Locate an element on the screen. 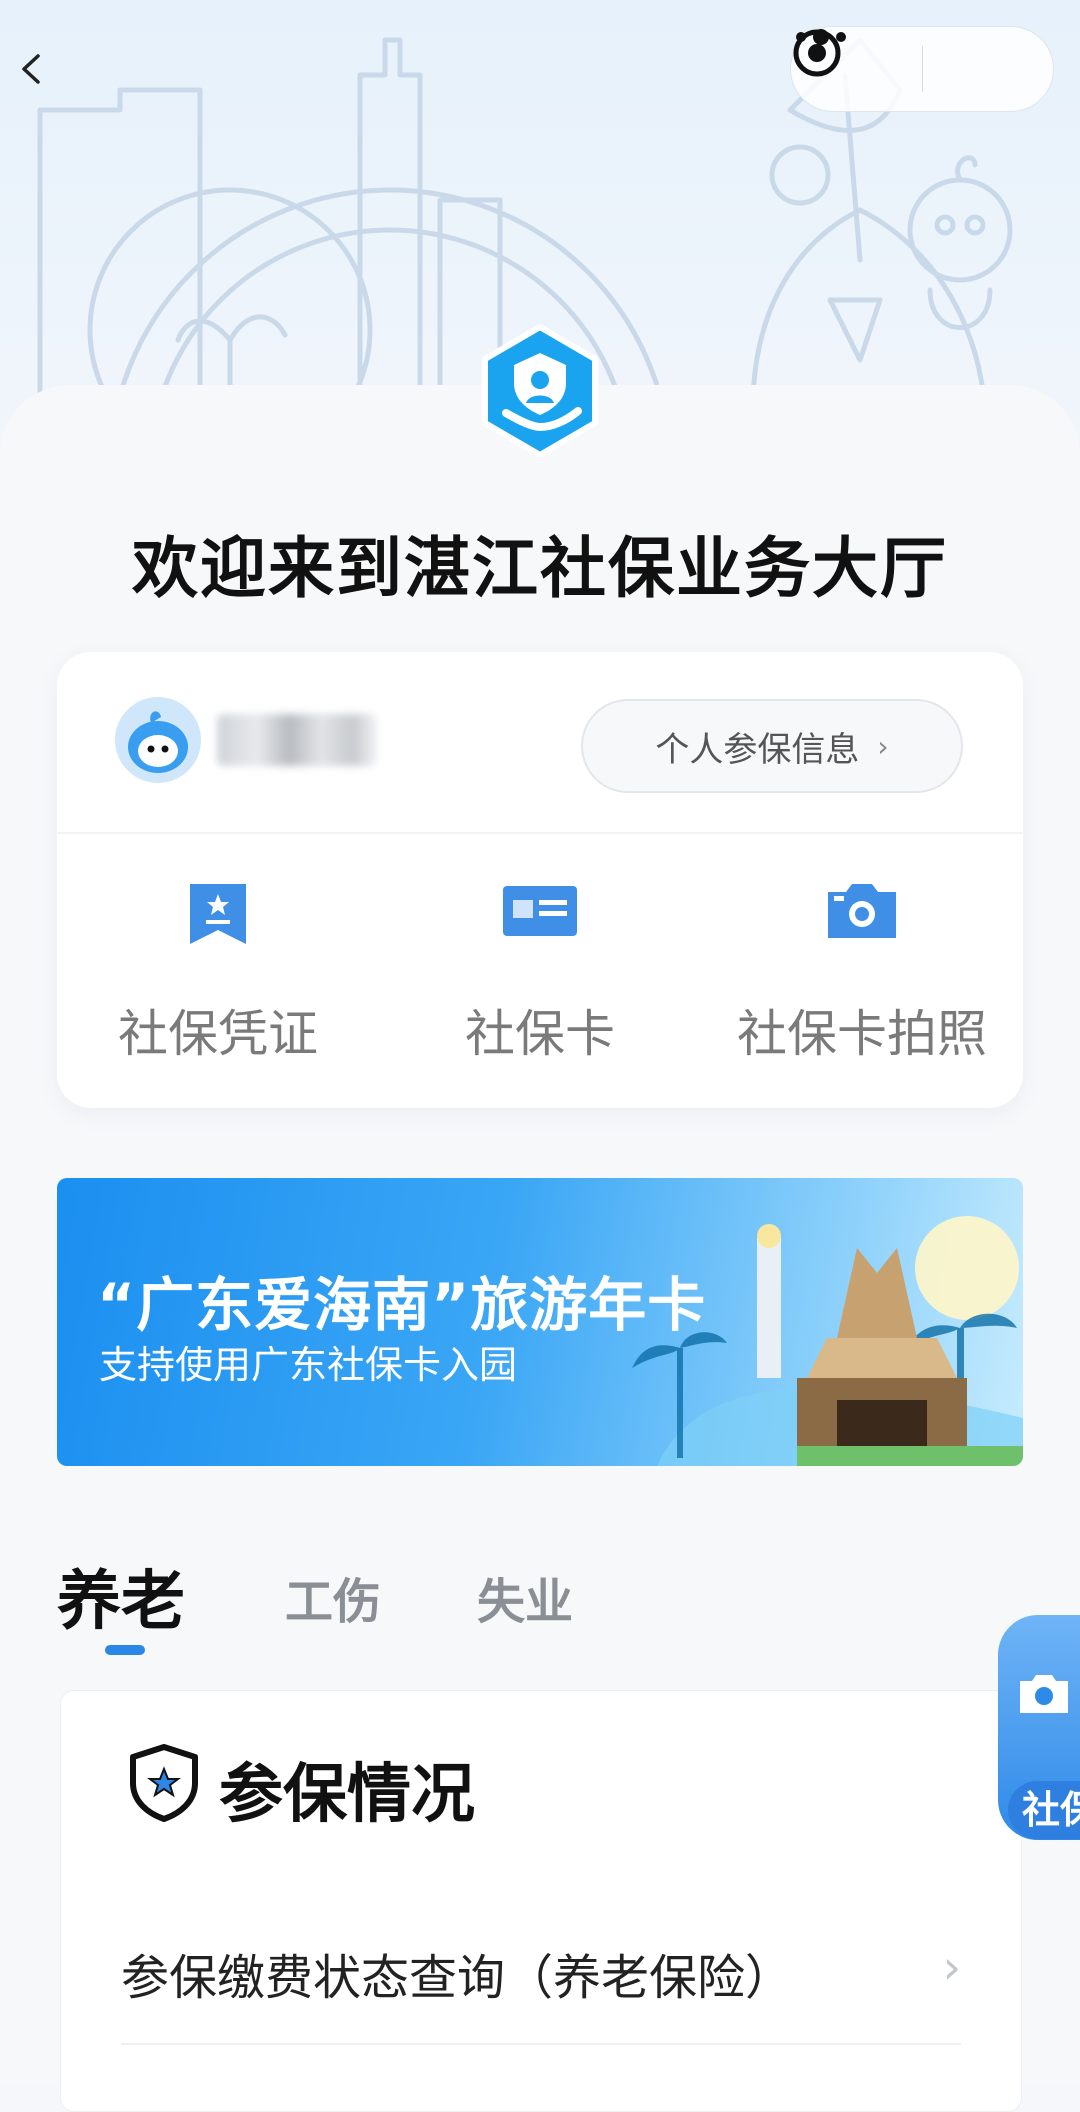  promo-banner: “广东爱海南”旅游年卡 支持使用广东社保卡入园 is located at coordinates (540, 1322).